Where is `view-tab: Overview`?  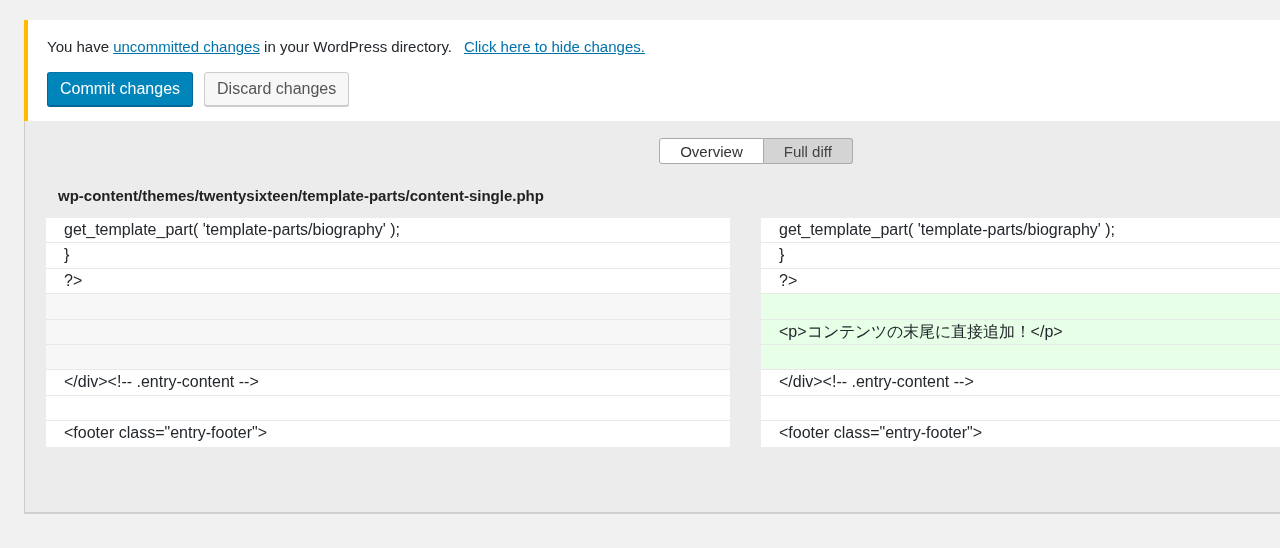 view-tab: Overview is located at coordinates (711, 151).